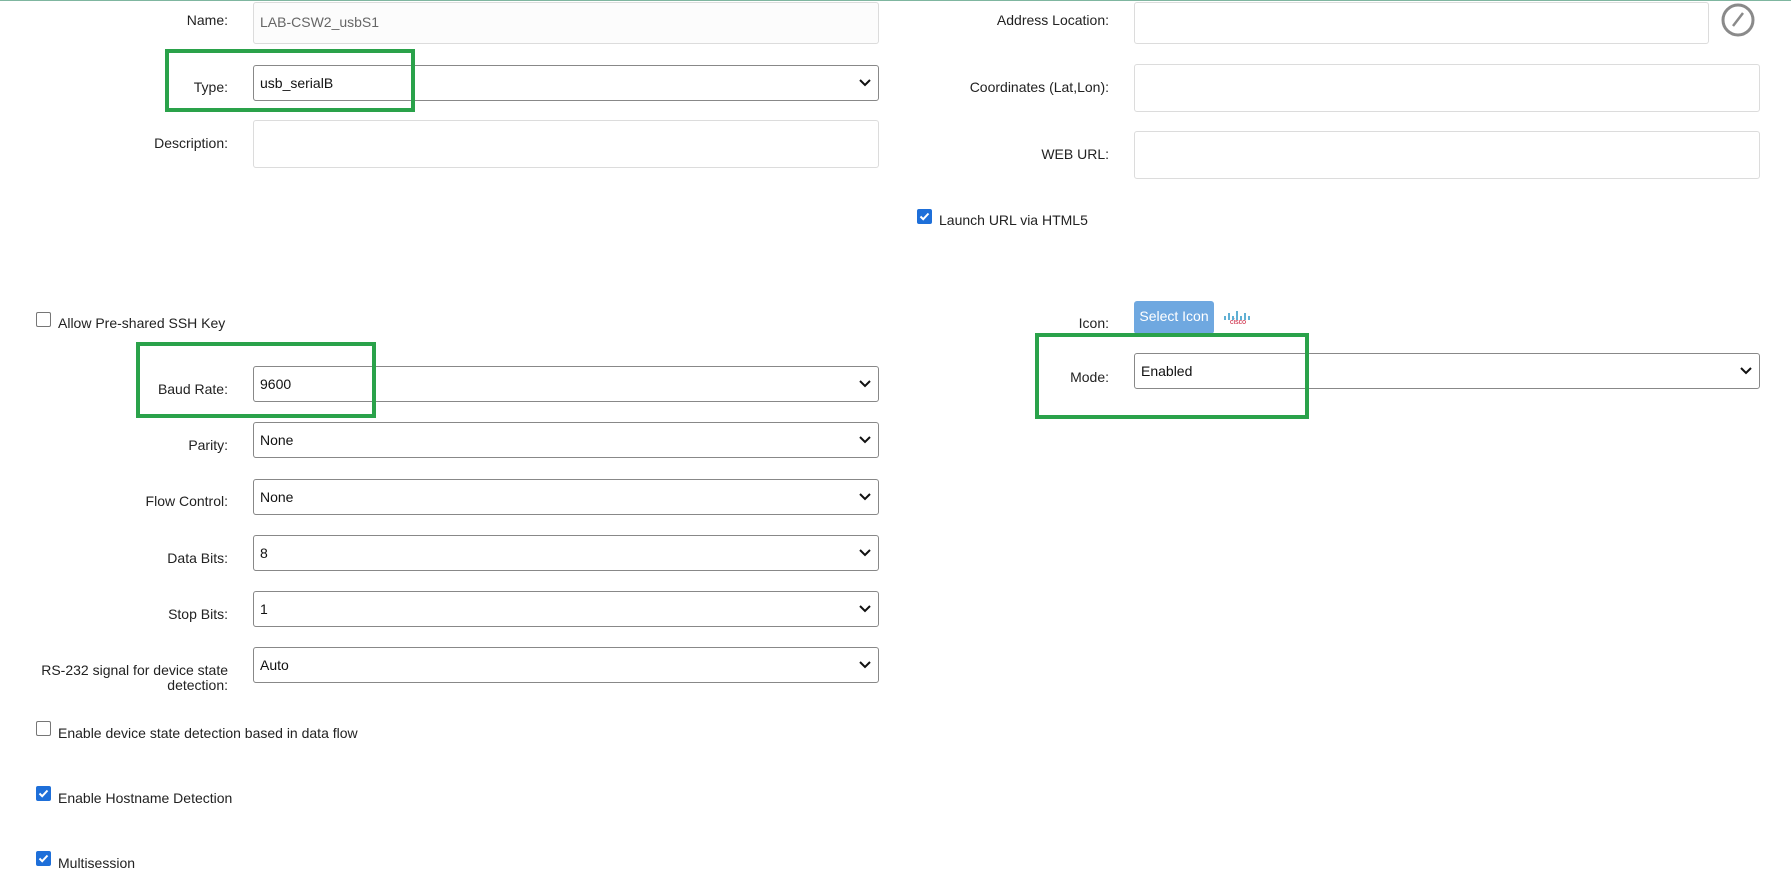 The width and height of the screenshot is (1791, 891). I want to click on state-detection-checkbox, so click(43, 728).